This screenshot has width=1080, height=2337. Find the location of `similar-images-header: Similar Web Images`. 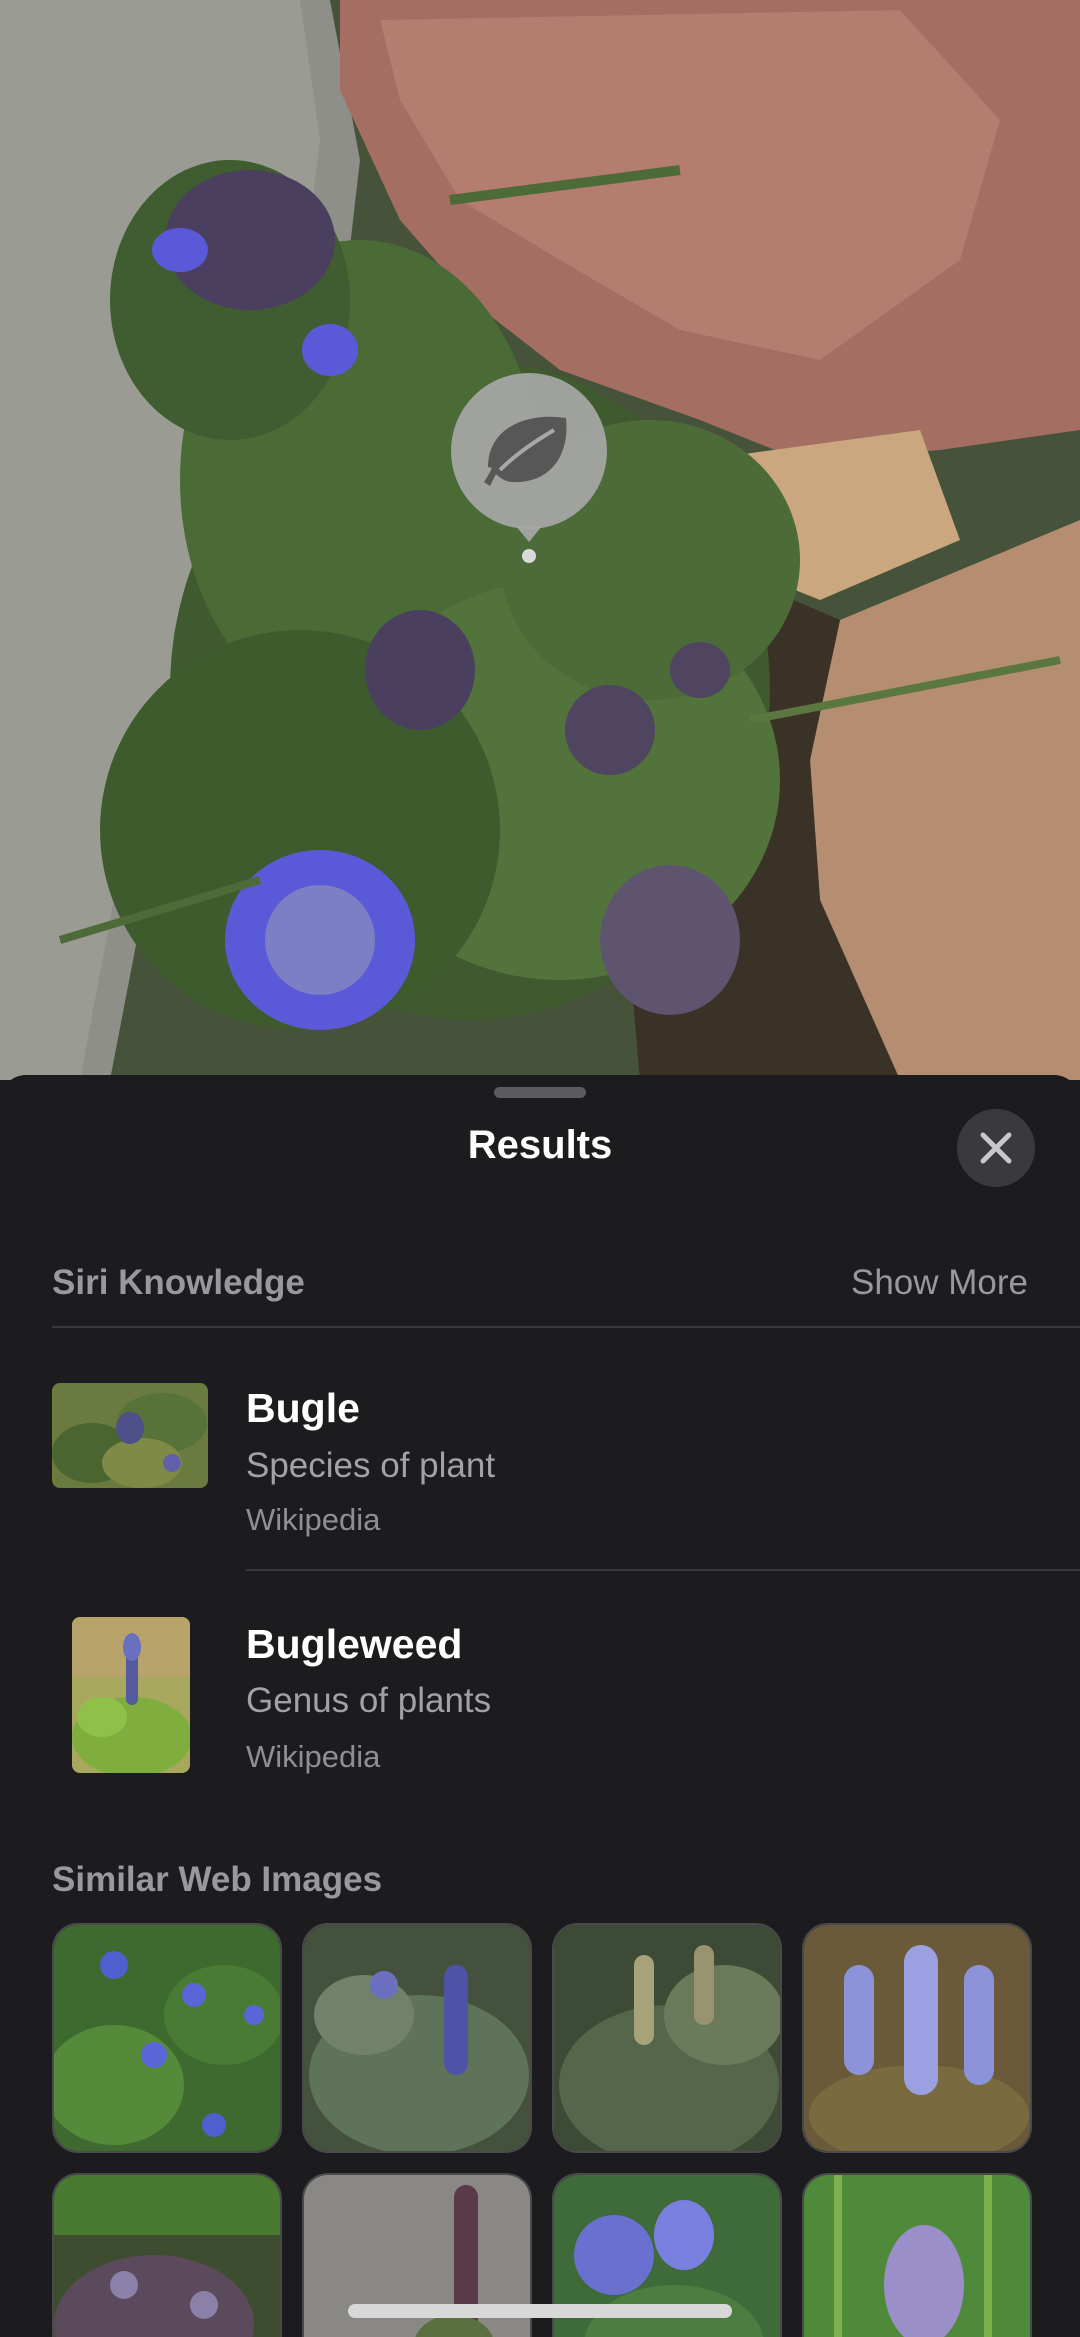

similar-images-header: Similar Web Images is located at coordinates (540, 1880).